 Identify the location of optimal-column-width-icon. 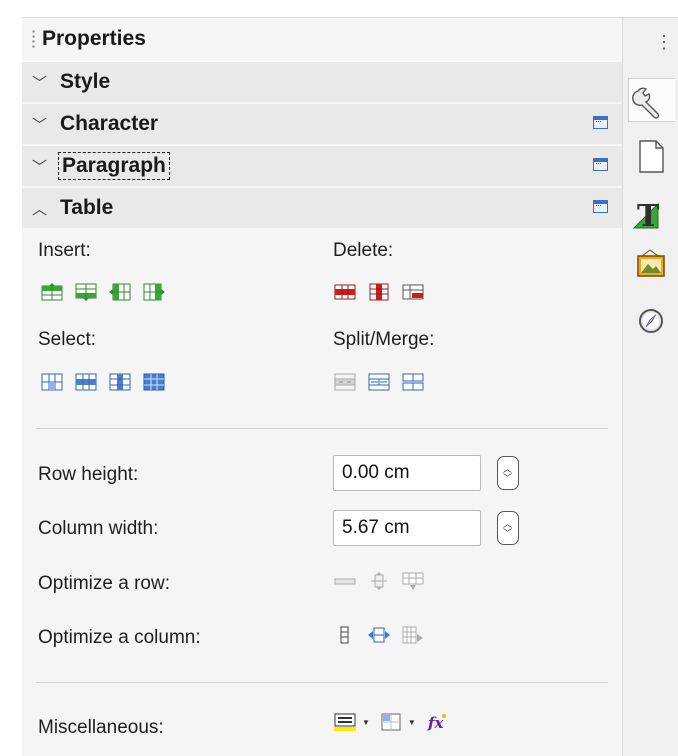
(379, 635).